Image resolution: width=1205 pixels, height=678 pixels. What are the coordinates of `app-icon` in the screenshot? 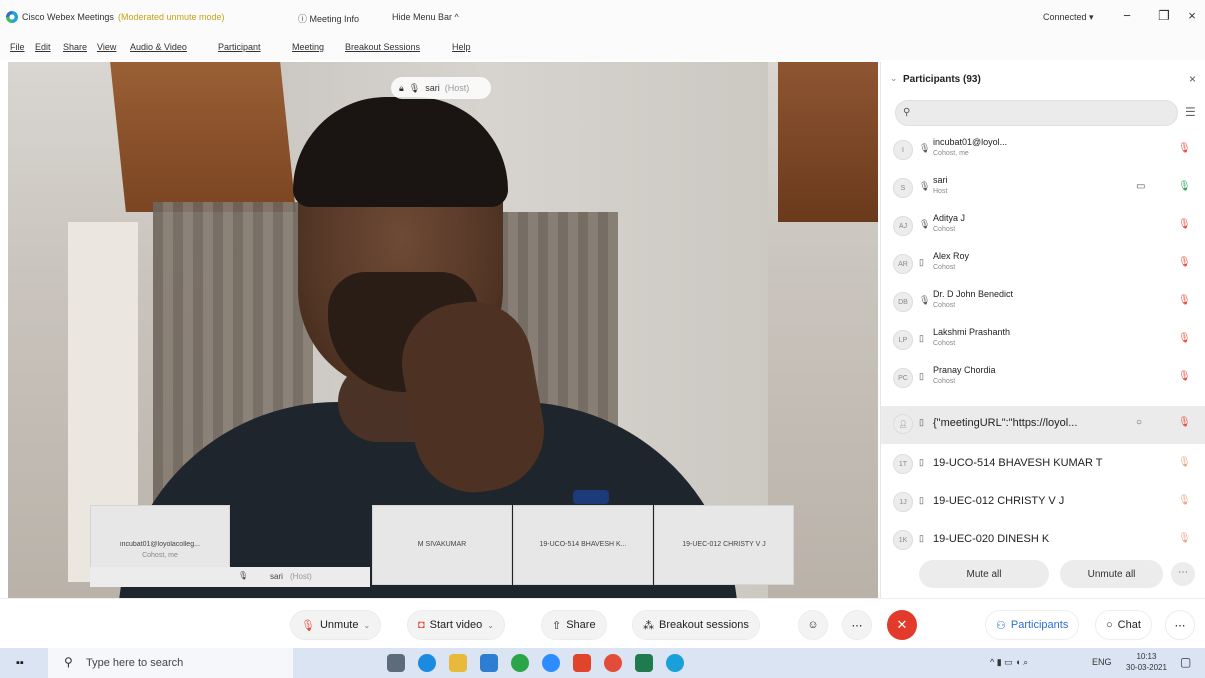 It's located at (644, 663).